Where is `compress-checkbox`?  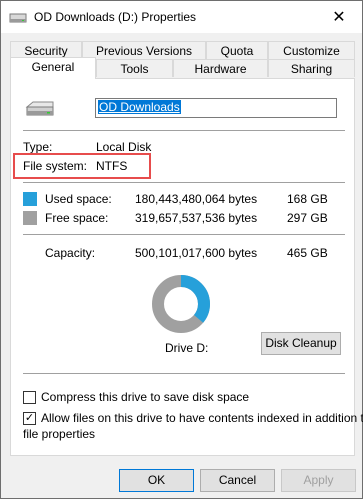 compress-checkbox is located at coordinates (29, 397).